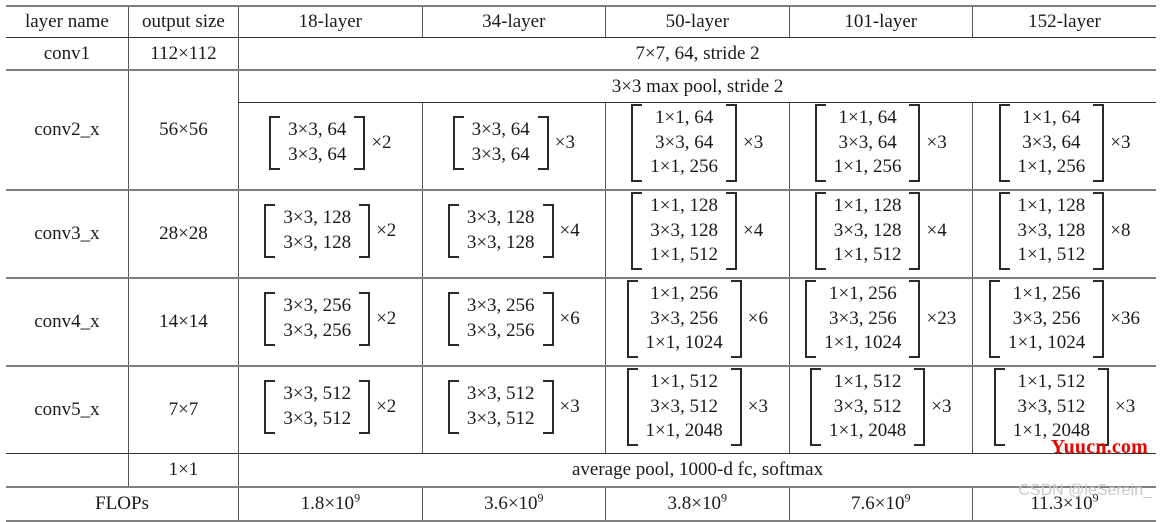 This screenshot has width=1162, height=522. Describe the element at coordinates (697, 470) in the screenshot. I see `cell-avgpool-spec: average pool, 1000-d fc, softmax` at that location.